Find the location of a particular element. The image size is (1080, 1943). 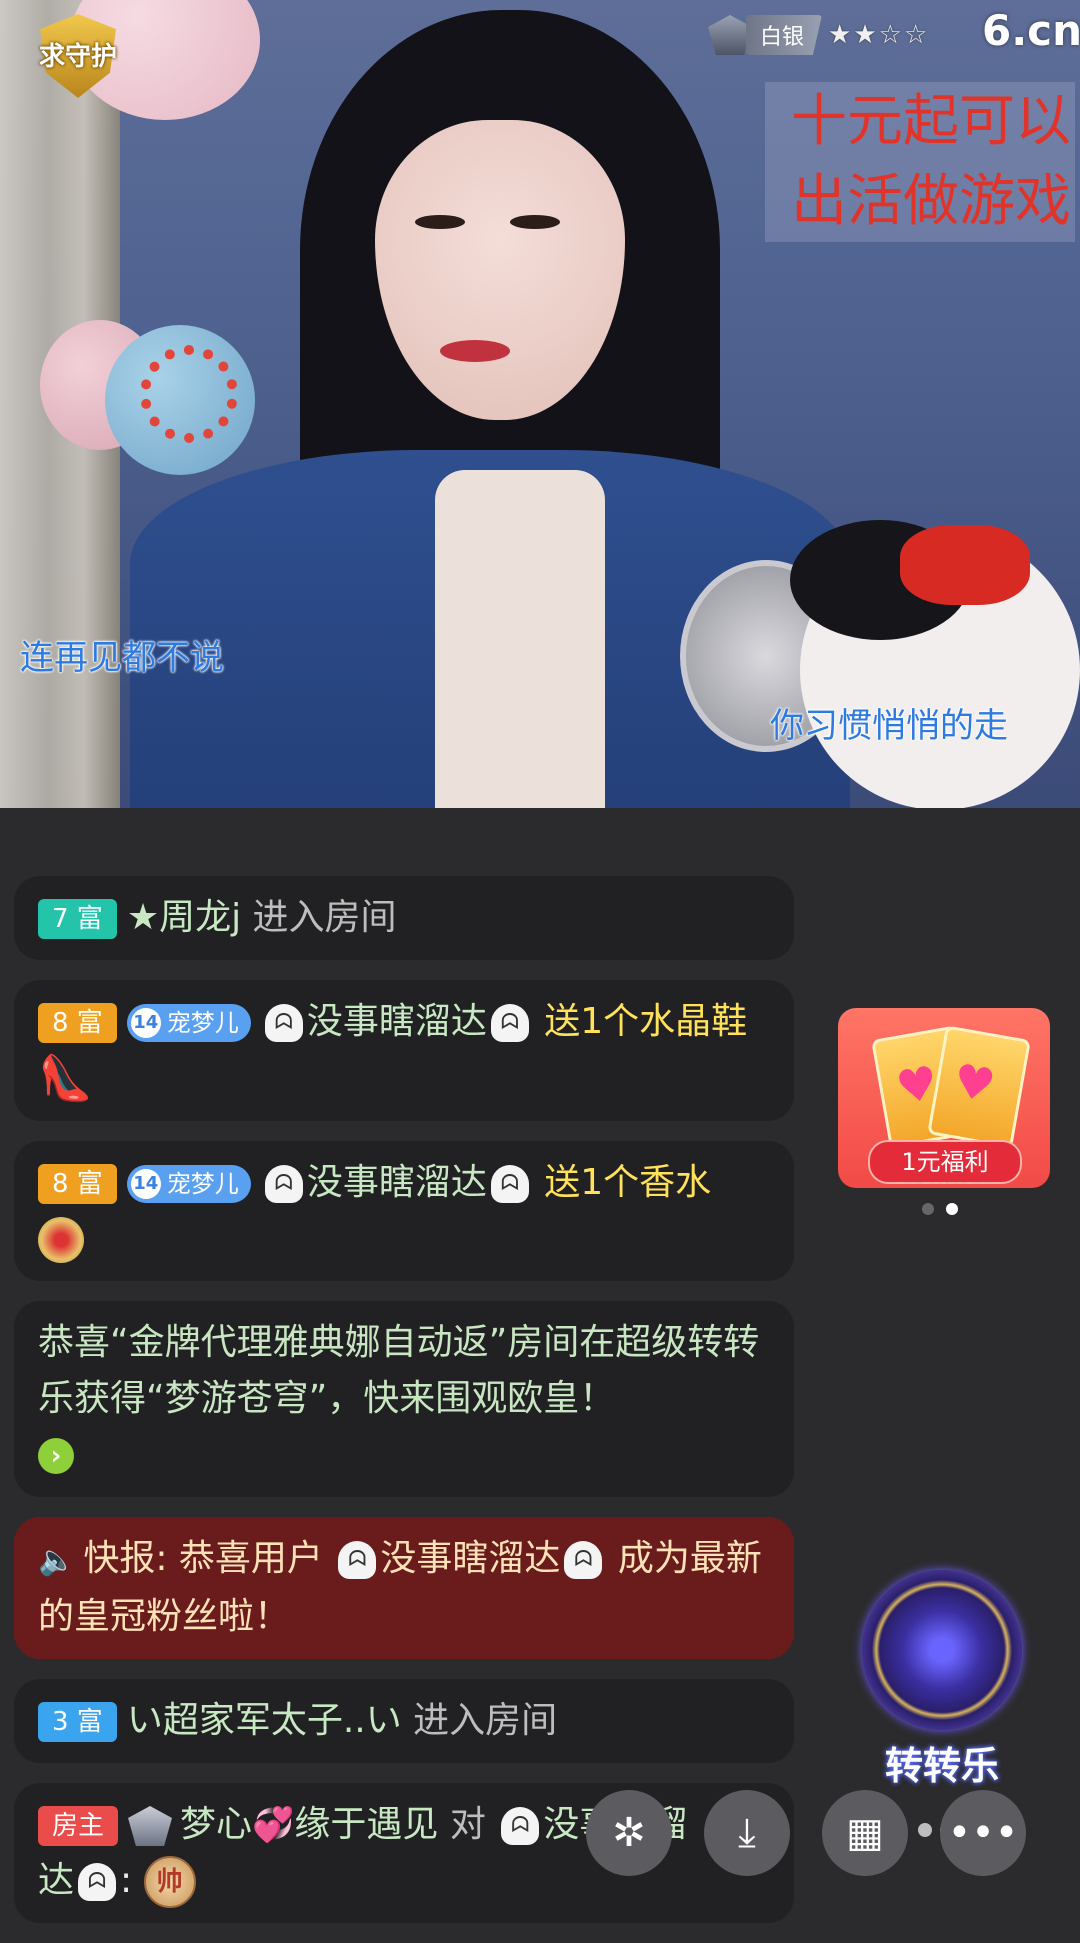

save-button: ⤓ is located at coordinates (747, 1833).